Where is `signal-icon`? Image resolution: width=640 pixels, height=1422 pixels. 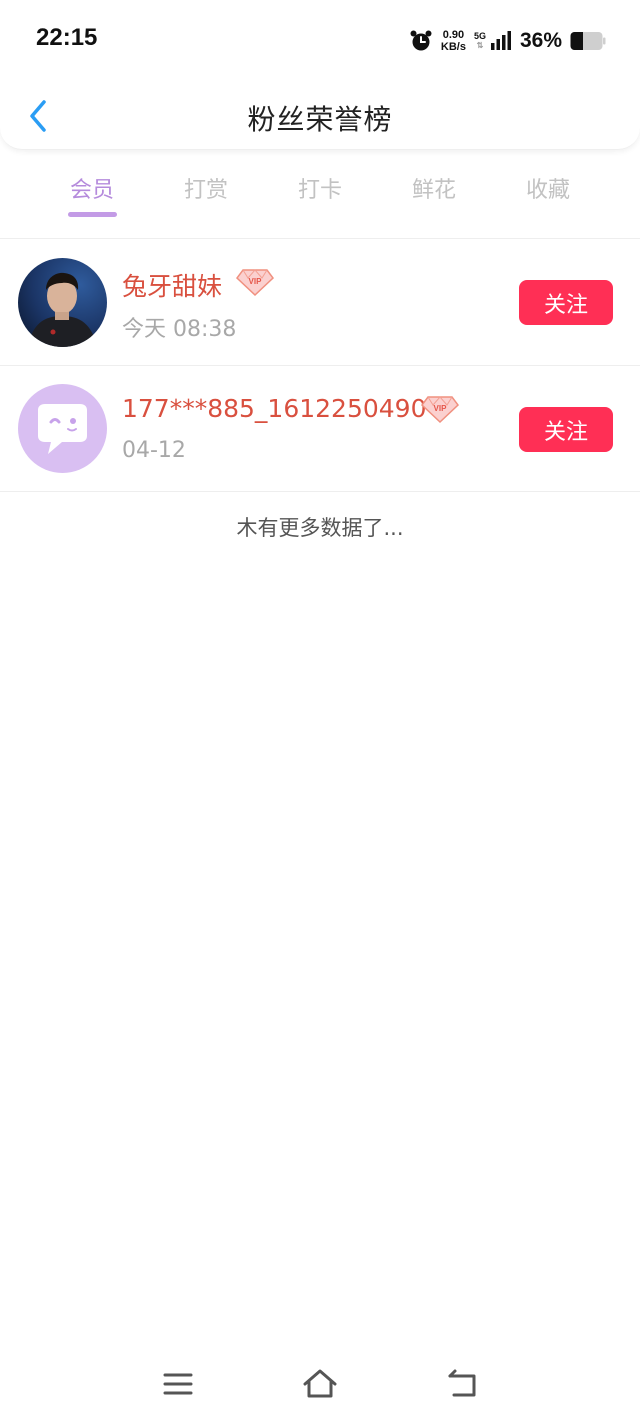 signal-icon is located at coordinates (500, 40).